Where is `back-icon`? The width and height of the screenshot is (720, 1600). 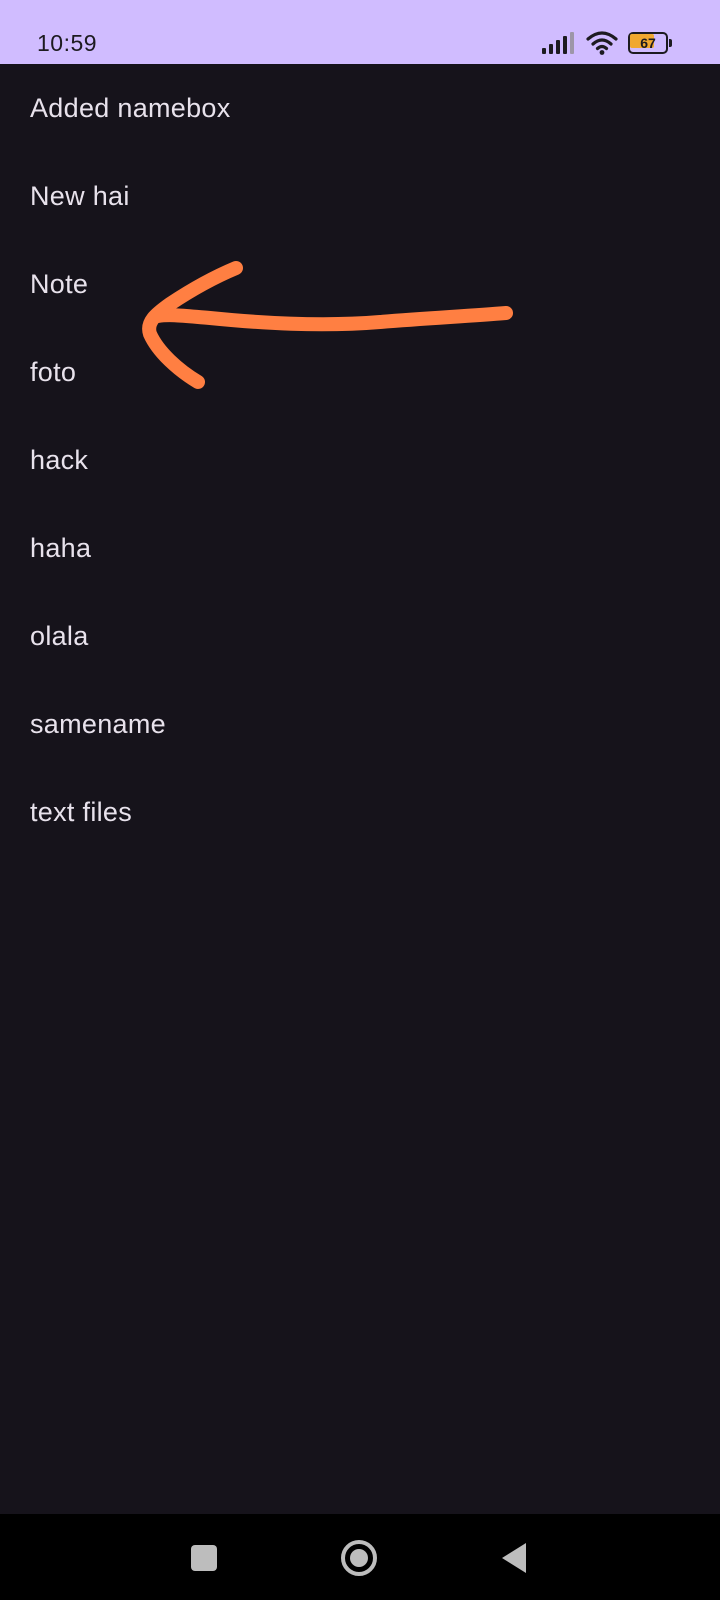
back-icon is located at coordinates (514, 1558).